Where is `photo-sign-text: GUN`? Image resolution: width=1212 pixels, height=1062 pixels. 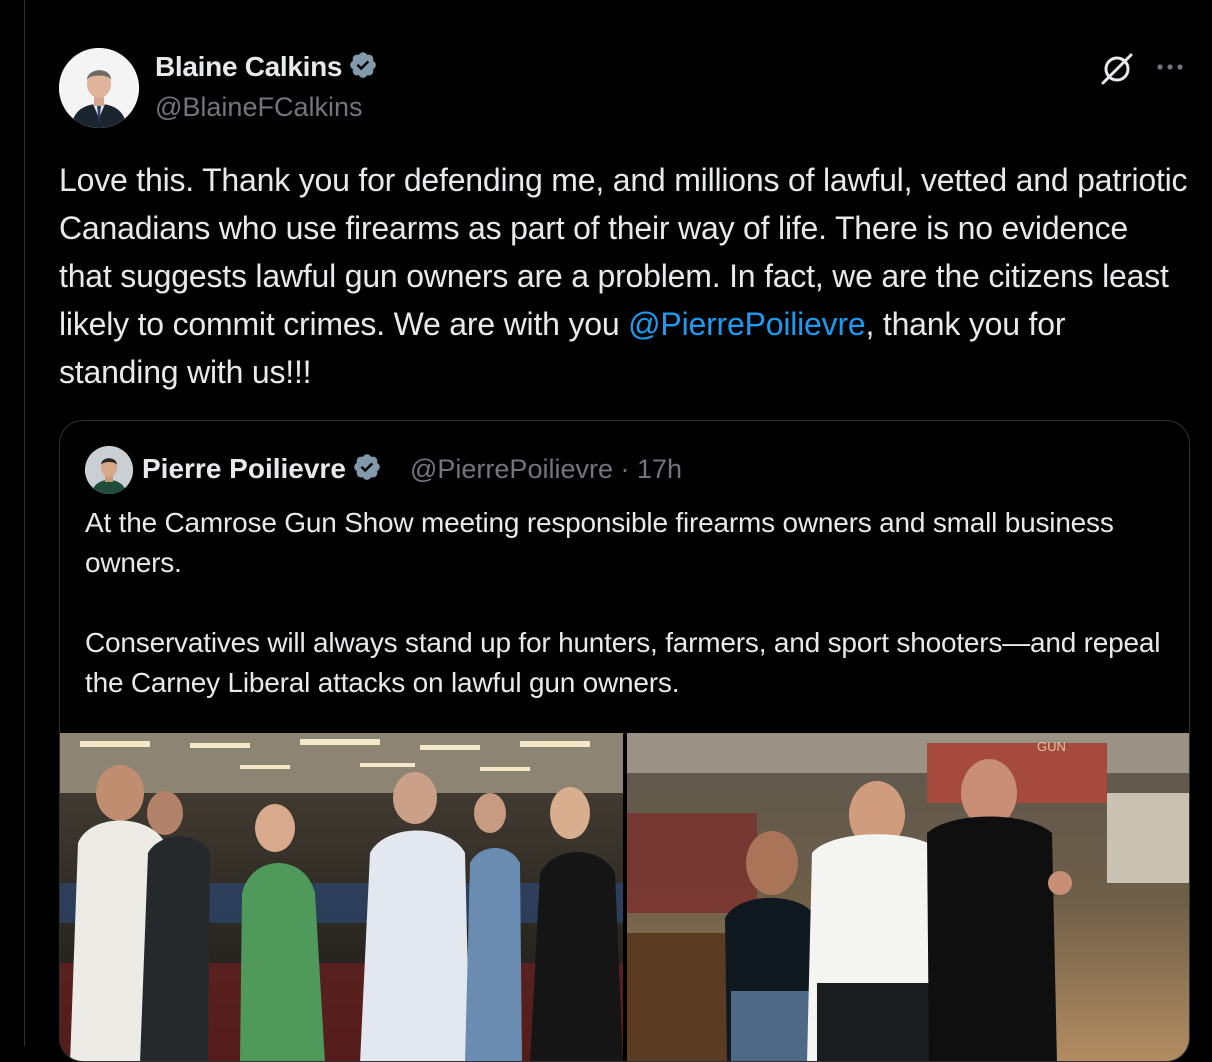 photo-sign-text: GUN is located at coordinates (1051, 746).